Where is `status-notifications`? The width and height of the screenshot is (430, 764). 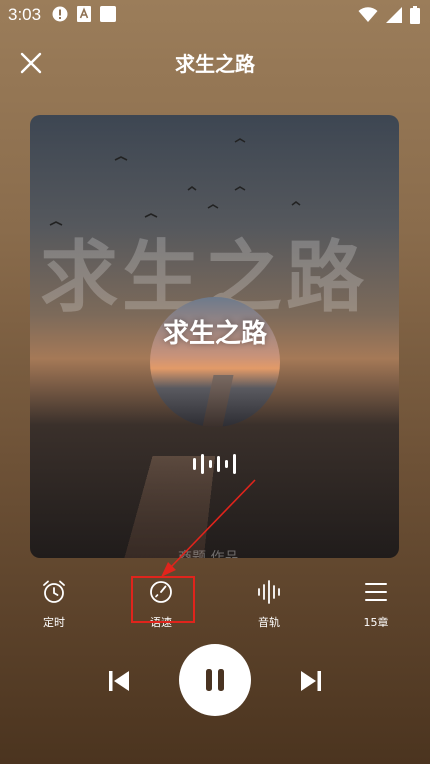
status-notifications is located at coordinates (84, 14).